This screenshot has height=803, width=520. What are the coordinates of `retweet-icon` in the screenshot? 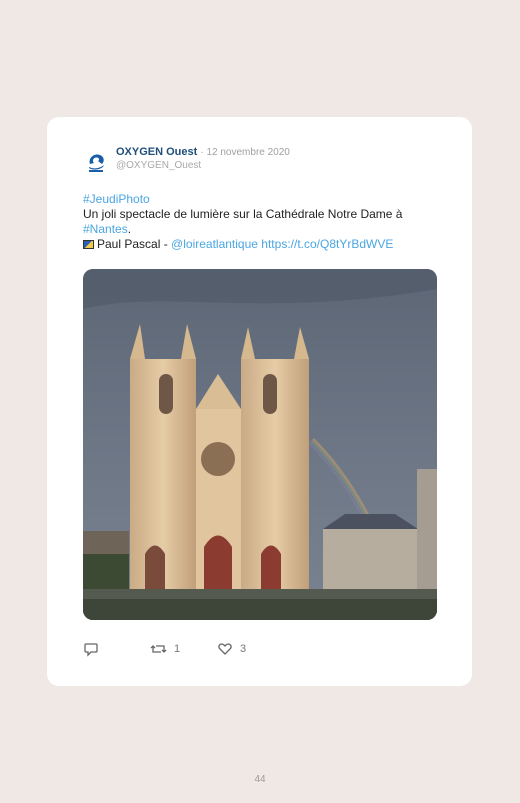 It's located at (158, 649).